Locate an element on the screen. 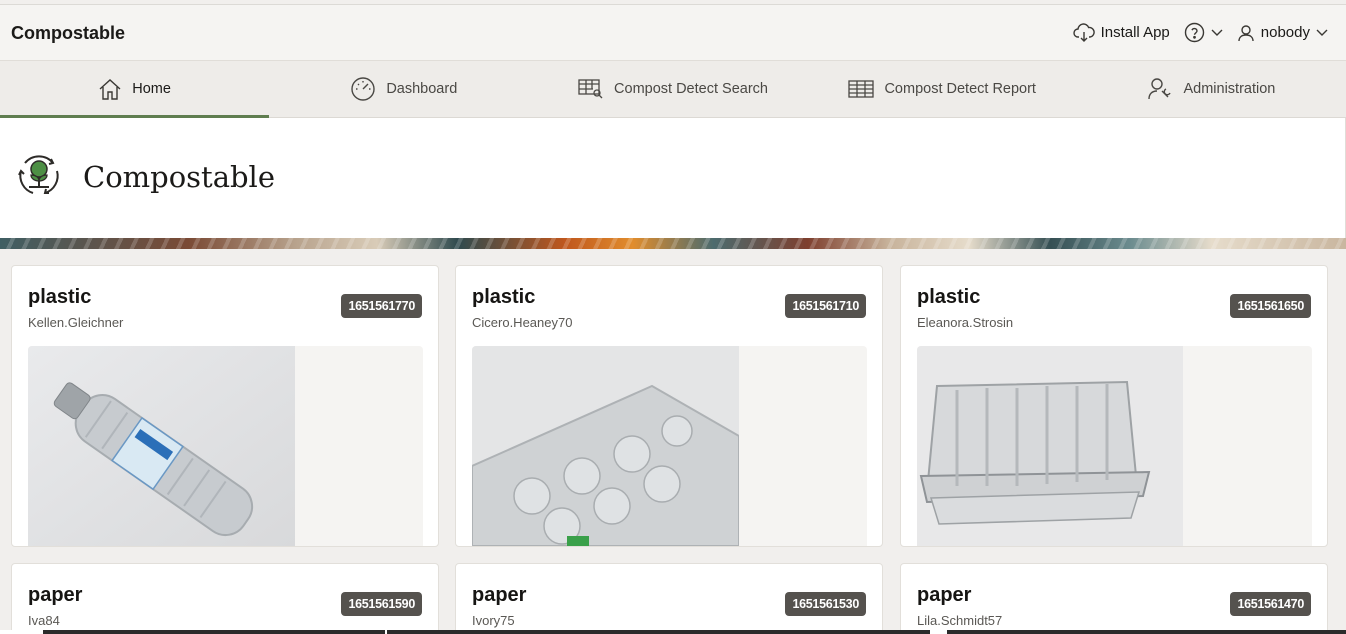 This screenshot has width=1346, height=634. user-icon is located at coordinates (1246, 32).